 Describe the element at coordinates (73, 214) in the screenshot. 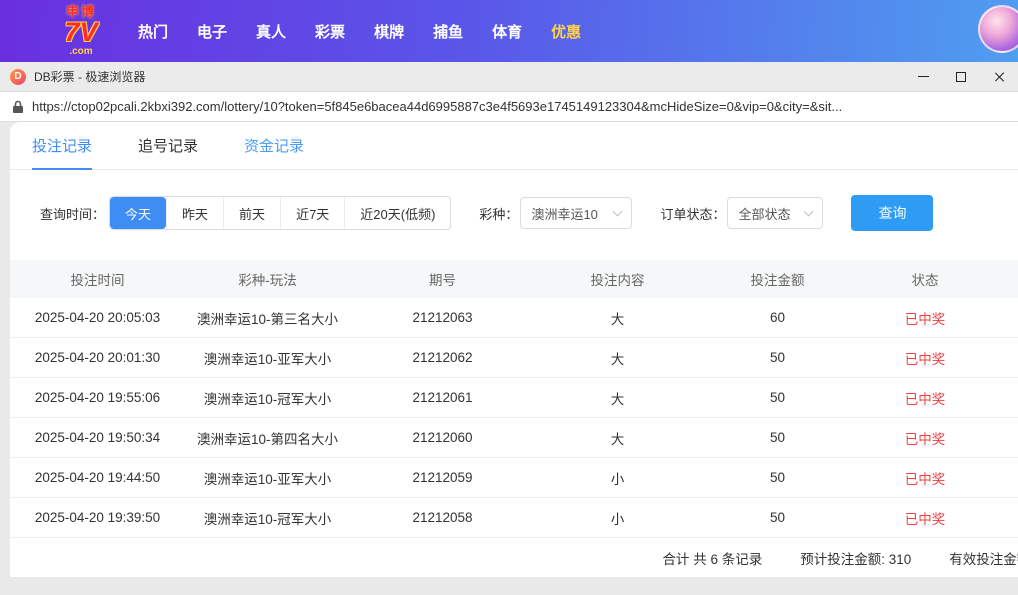

I see `time-filter-label: 查询时间：` at that location.